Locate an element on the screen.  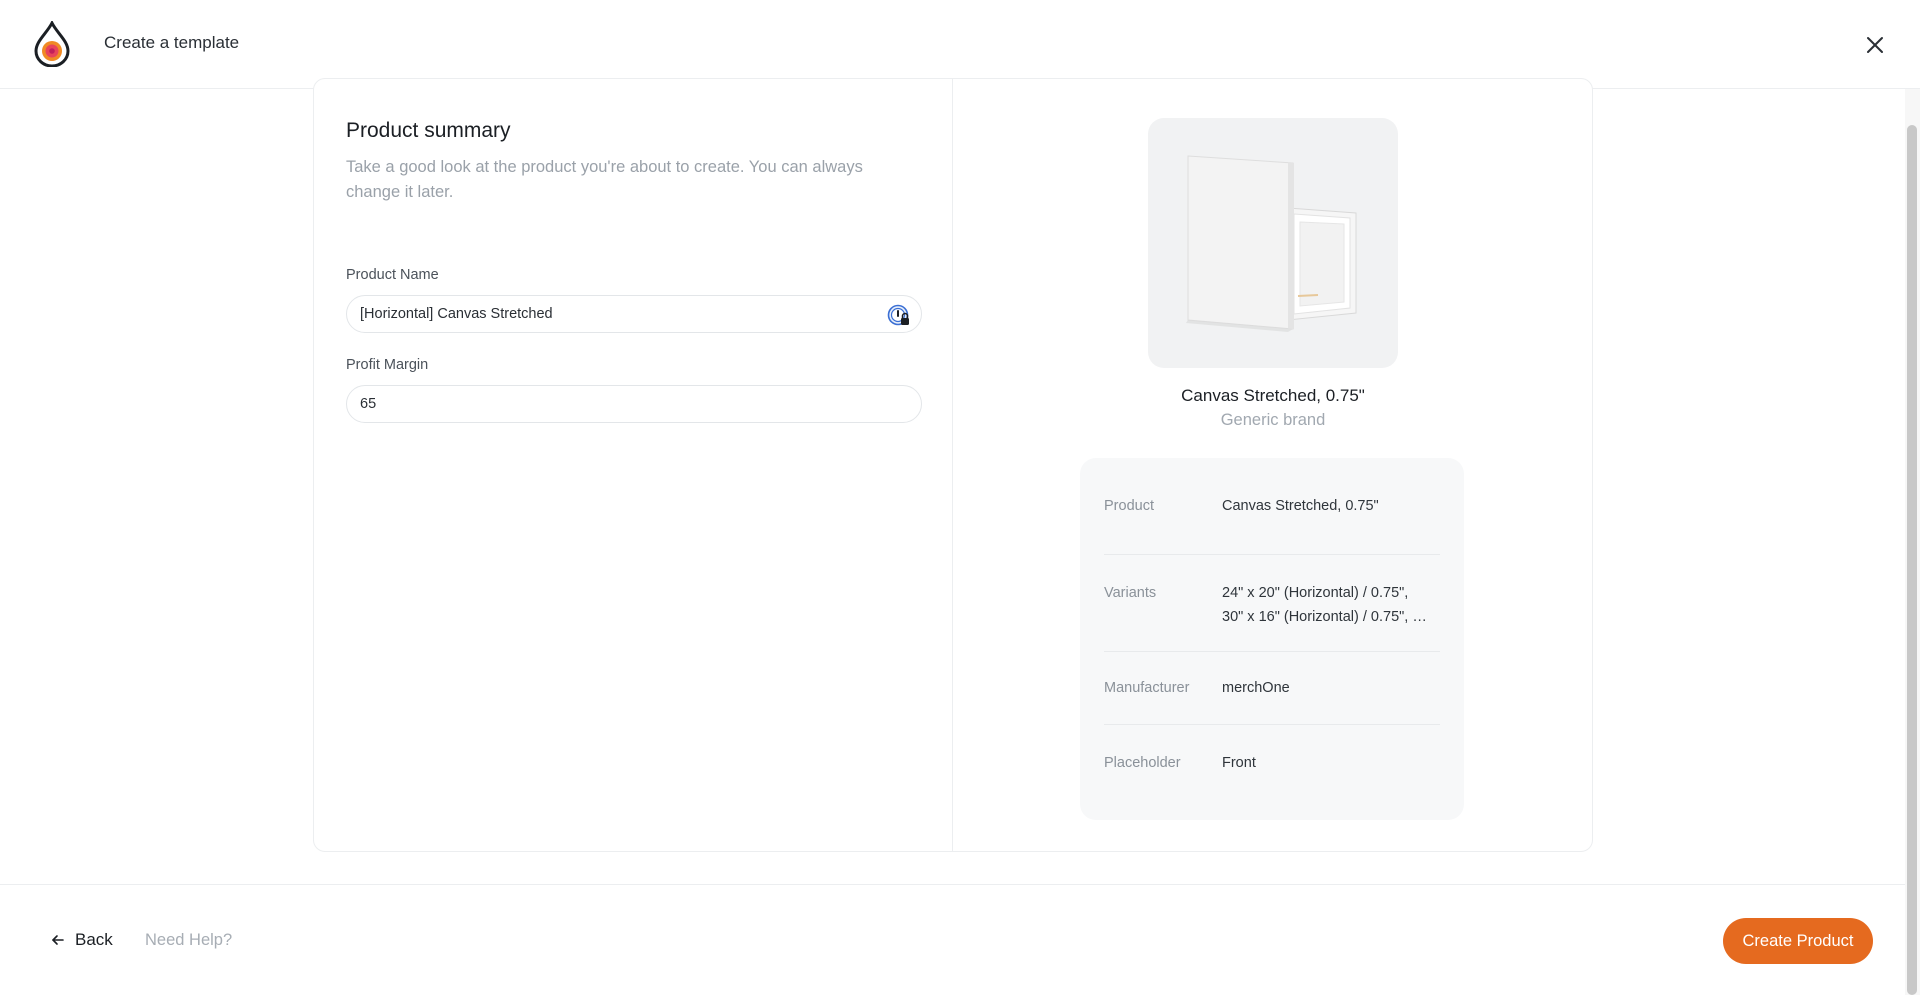
product-brand: Generic brand is located at coordinates (1273, 420).